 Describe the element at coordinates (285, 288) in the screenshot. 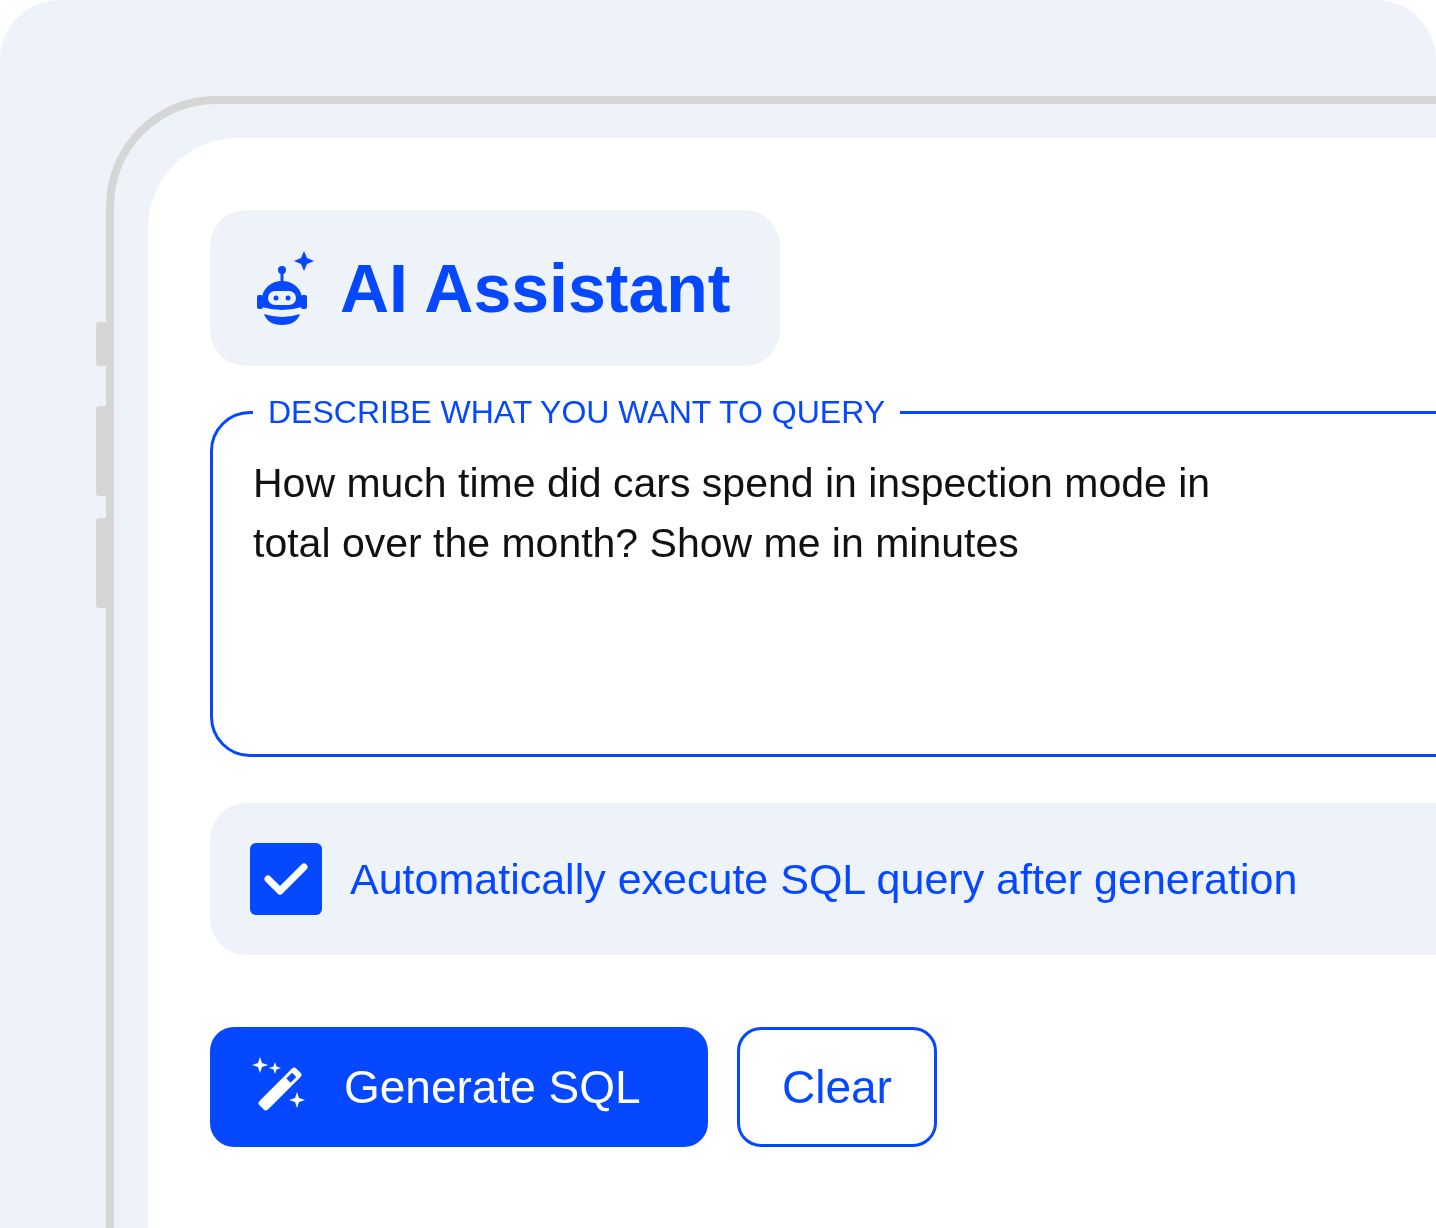

I see `robot-icon` at that location.